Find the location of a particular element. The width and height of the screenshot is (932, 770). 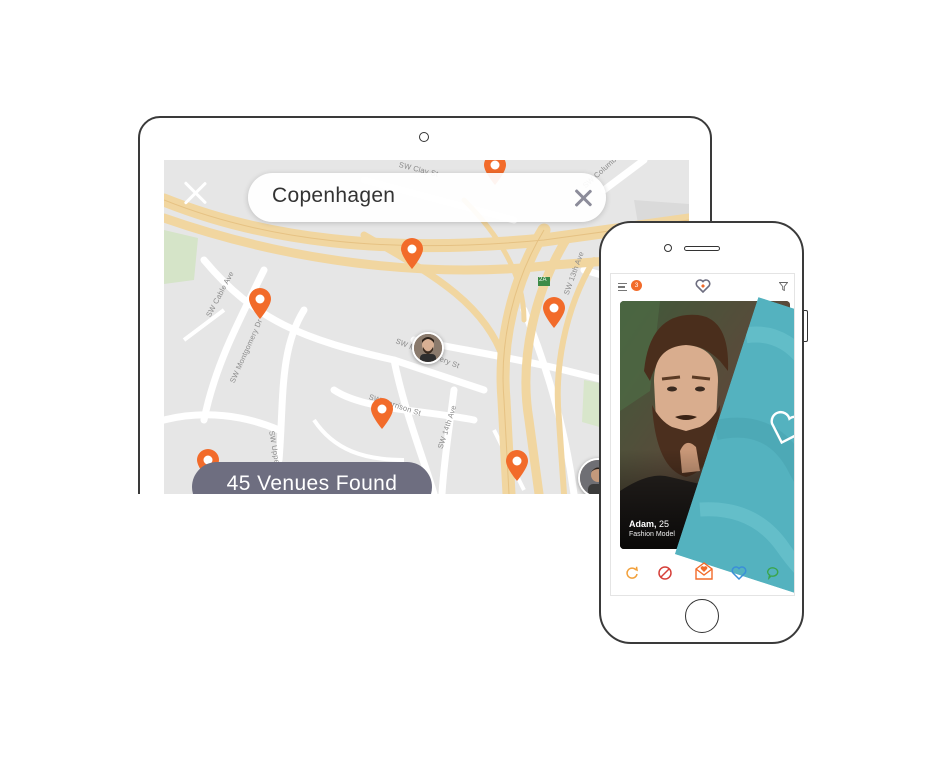

app-logo-icon is located at coordinates (703, 286).